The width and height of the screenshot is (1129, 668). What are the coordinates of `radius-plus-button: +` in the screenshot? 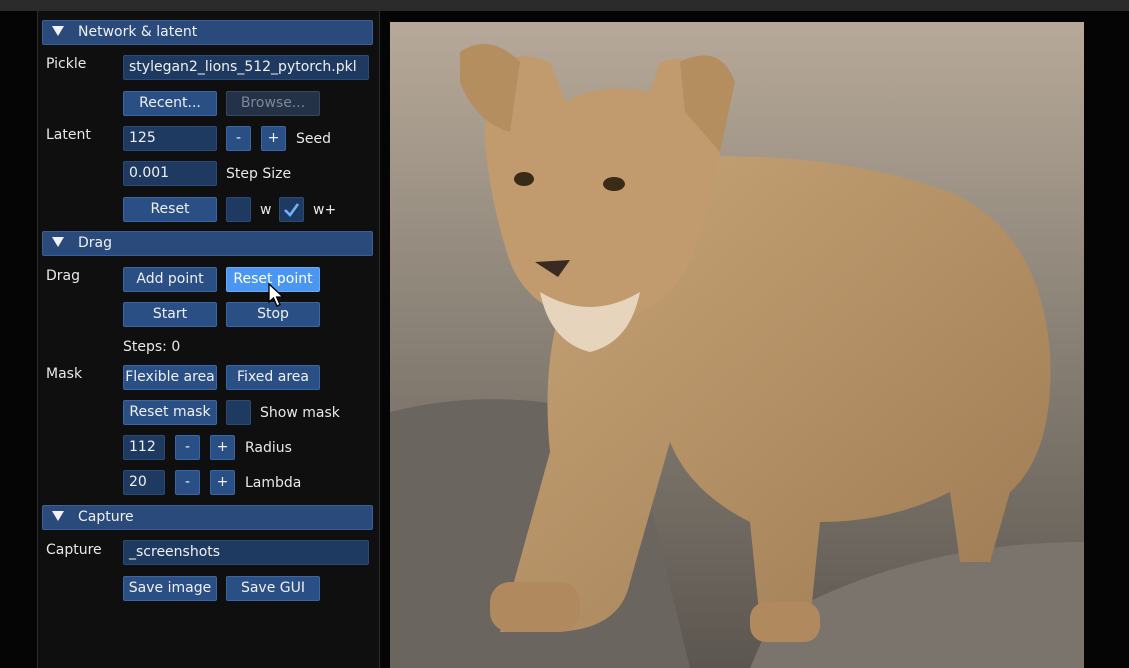 It's located at (222, 447).